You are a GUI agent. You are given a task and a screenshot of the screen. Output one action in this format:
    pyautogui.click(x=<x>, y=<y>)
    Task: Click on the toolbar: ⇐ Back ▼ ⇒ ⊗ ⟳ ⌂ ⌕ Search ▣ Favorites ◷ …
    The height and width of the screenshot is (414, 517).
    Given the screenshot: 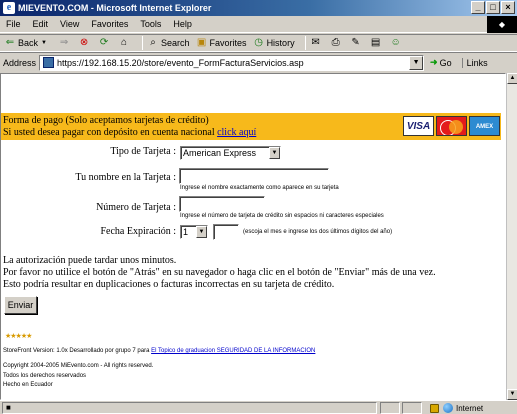 What is the action you would take?
    pyautogui.click(x=258, y=43)
    